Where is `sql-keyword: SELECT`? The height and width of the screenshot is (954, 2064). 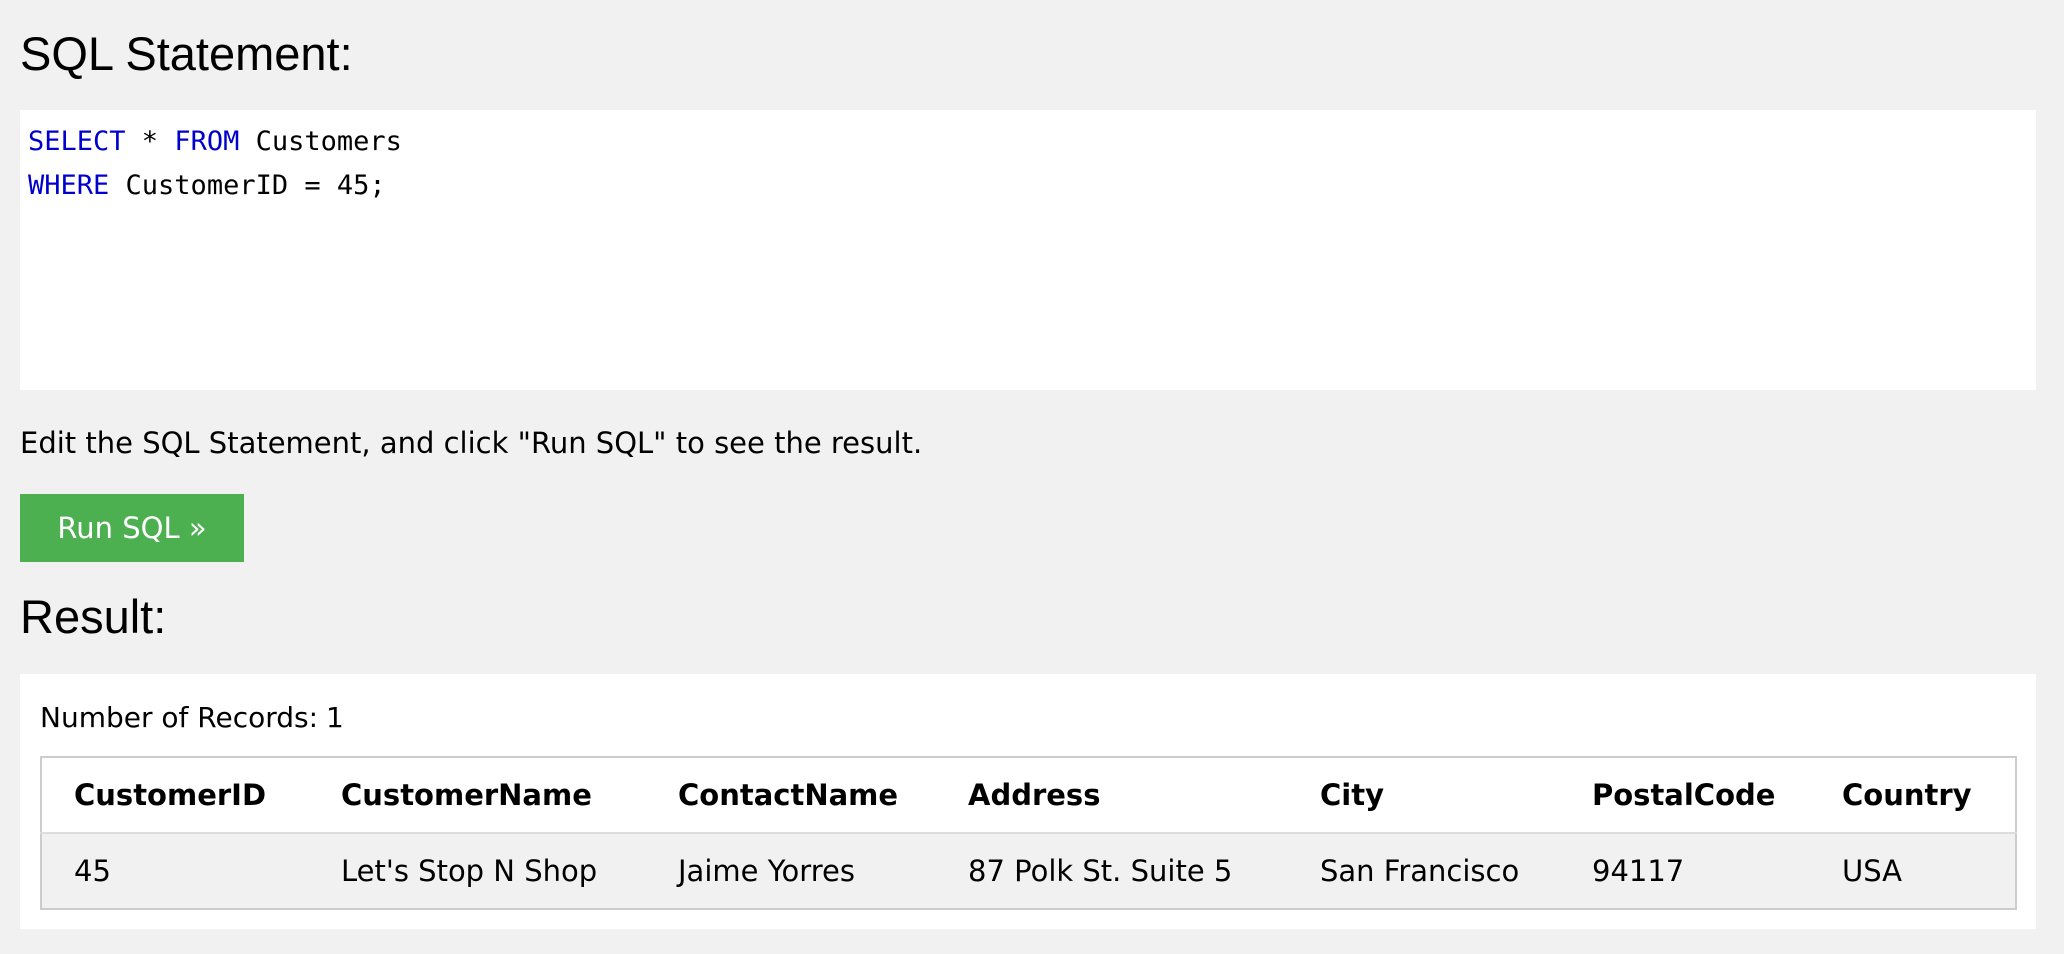 sql-keyword: SELECT is located at coordinates (77, 141).